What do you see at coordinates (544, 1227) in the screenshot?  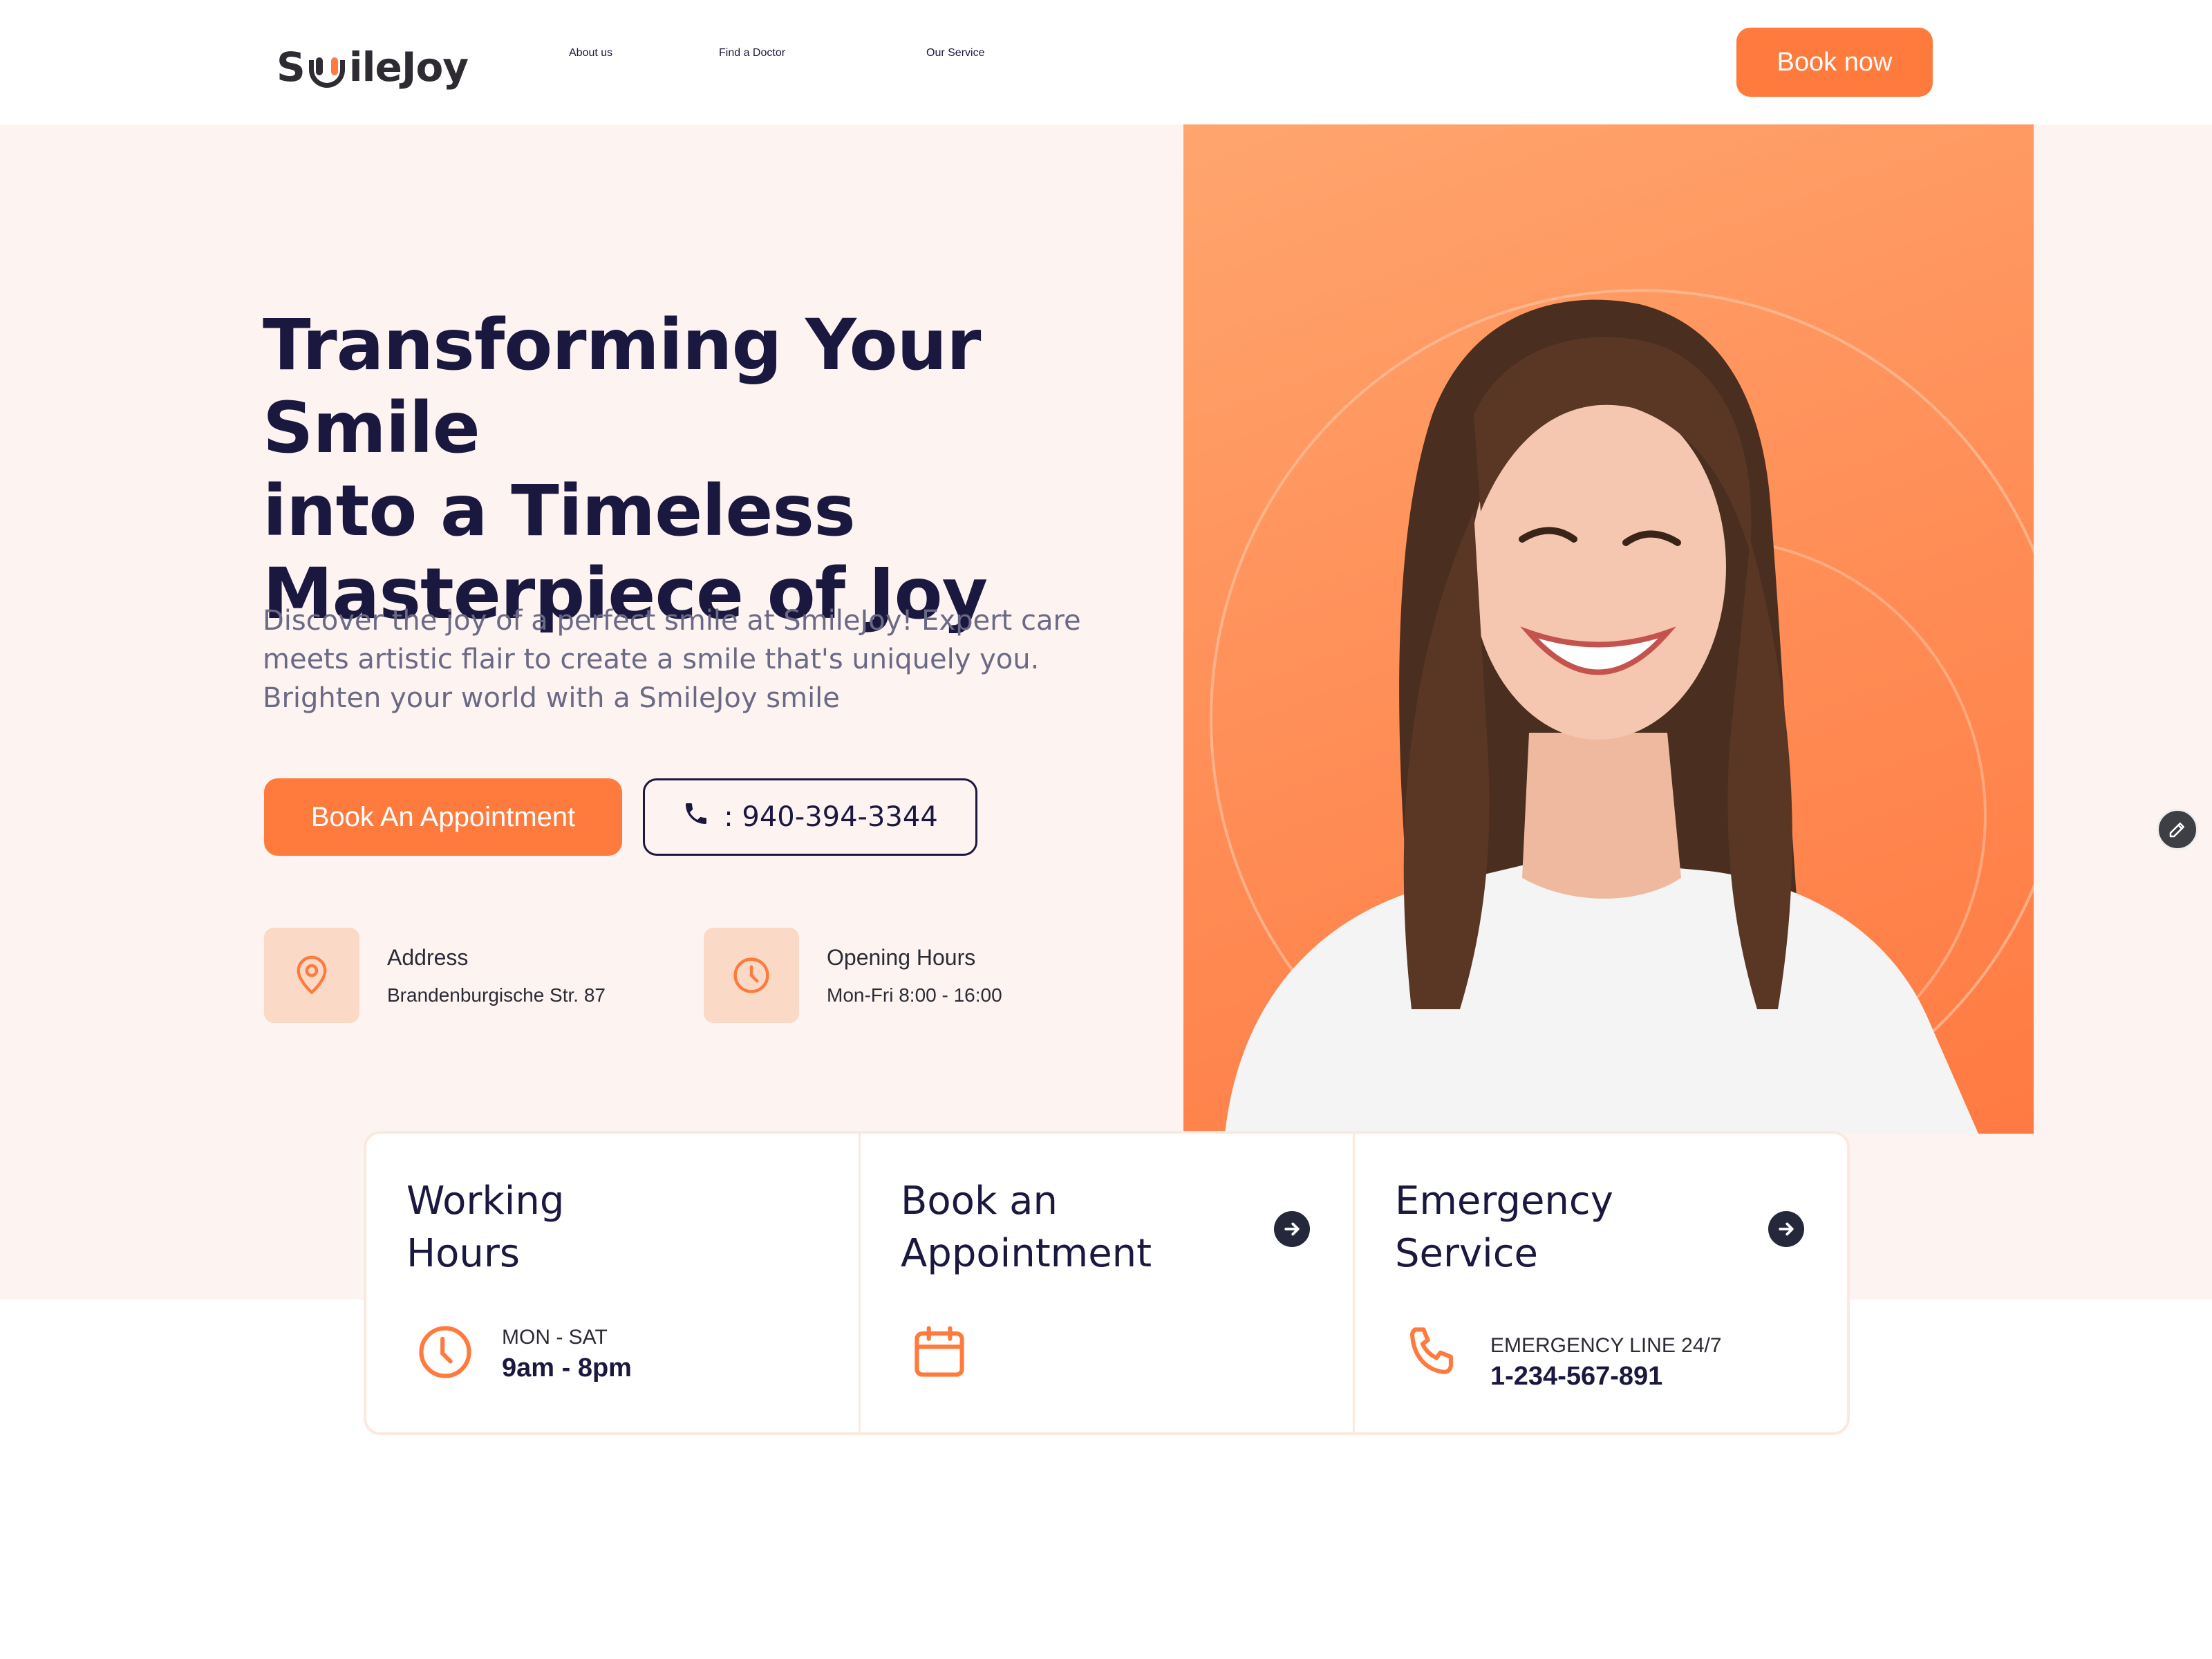 I see `card-title: Working Hours` at bounding box center [544, 1227].